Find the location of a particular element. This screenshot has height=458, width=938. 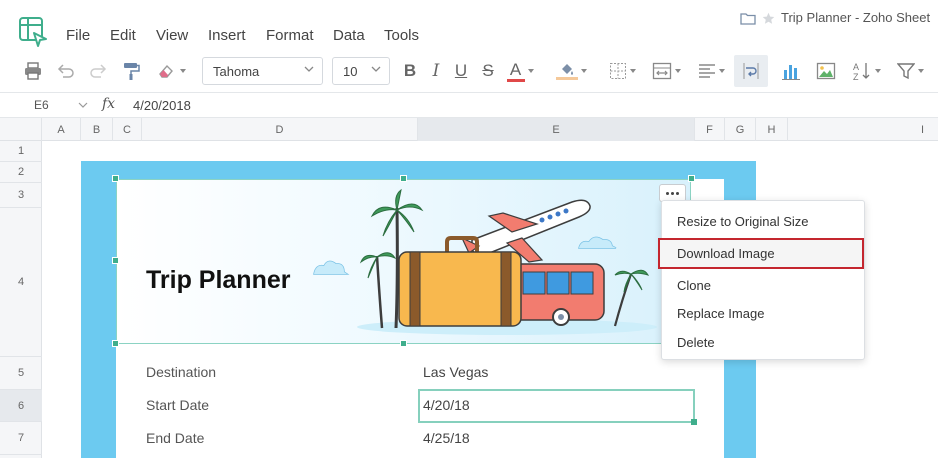

menu-data: Data is located at coordinates (349, 35).